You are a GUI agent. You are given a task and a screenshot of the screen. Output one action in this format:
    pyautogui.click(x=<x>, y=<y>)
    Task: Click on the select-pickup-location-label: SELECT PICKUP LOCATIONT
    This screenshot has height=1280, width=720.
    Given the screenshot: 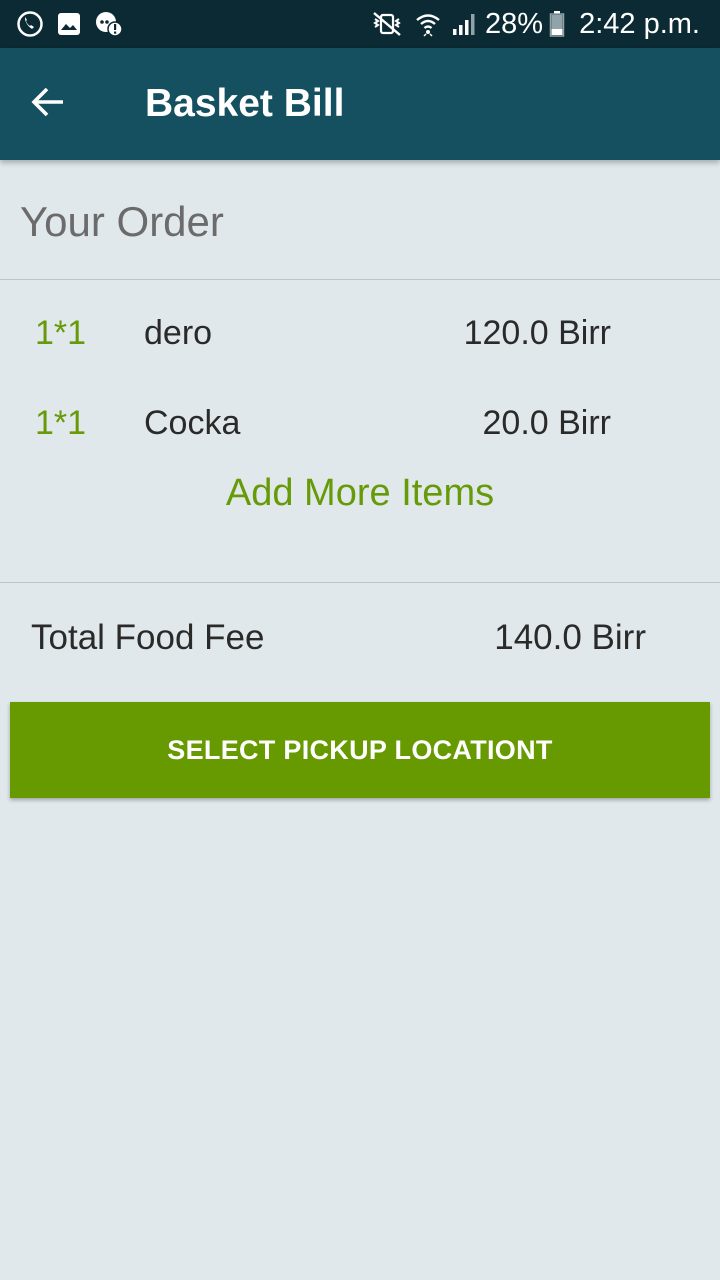 What is the action you would take?
    pyautogui.click(x=360, y=749)
    